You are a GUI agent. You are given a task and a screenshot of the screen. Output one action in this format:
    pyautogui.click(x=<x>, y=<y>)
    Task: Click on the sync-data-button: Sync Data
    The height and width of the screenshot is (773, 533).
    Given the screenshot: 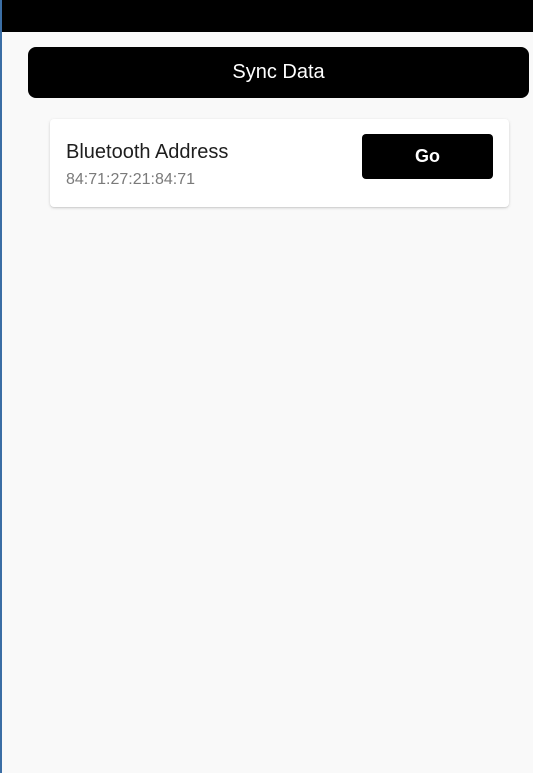 What is the action you would take?
    pyautogui.click(x=278, y=72)
    